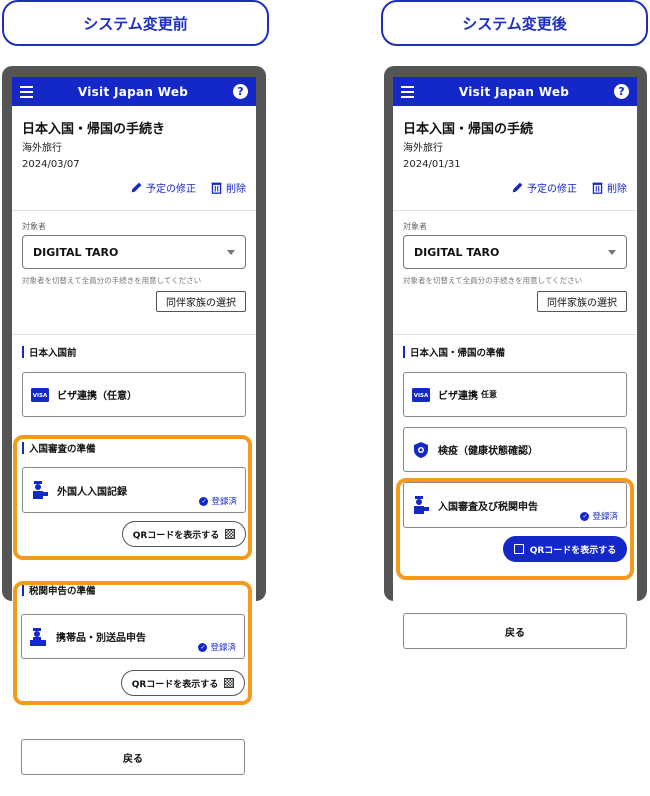 The height and width of the screenshot is (796, 650). What do you see at coordinates (94, 129) in the screenshot?
I see `page-title: 日本入国・帰国の手続き` at bounding box center [94, 129].